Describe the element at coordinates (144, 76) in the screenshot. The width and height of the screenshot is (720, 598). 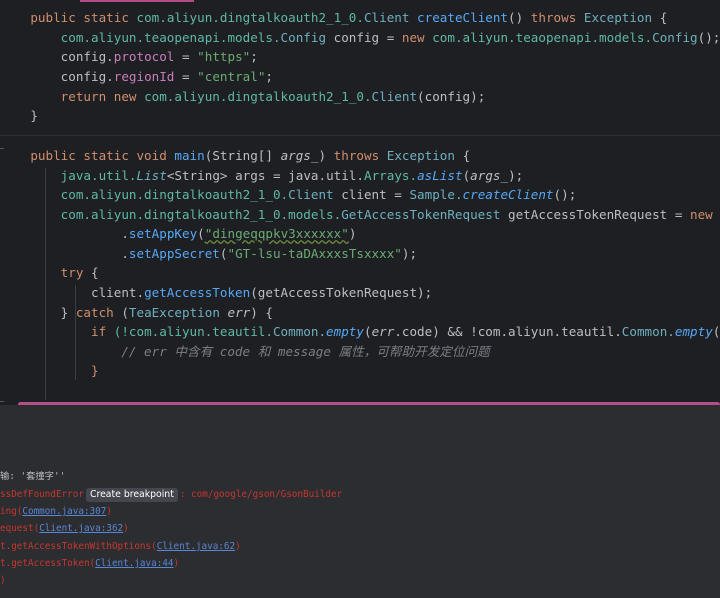
I see `code-token: regionId` at that location.